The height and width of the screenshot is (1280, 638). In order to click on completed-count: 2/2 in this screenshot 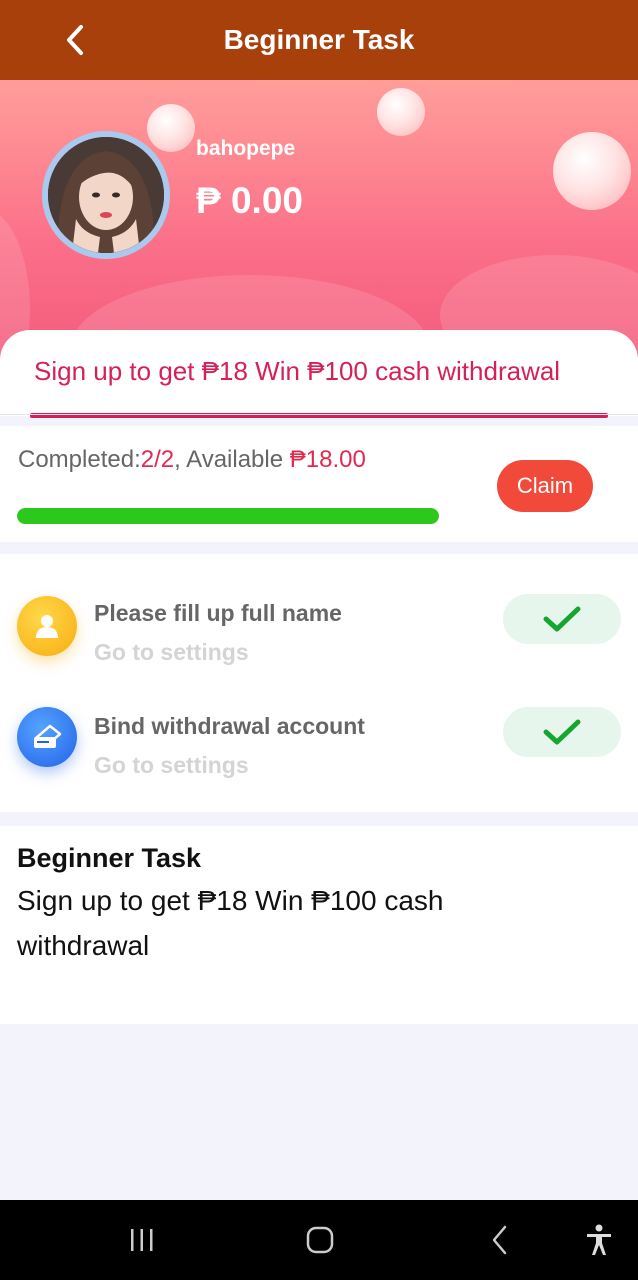, I will do `click(157, 459)`.